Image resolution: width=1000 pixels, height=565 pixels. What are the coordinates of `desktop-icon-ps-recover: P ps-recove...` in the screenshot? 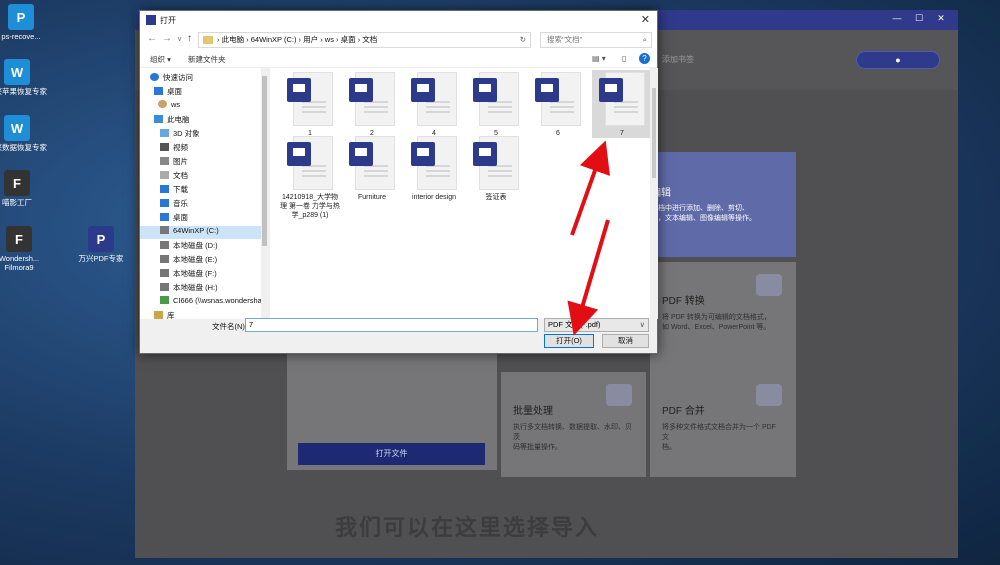 It's located at (28, 22).